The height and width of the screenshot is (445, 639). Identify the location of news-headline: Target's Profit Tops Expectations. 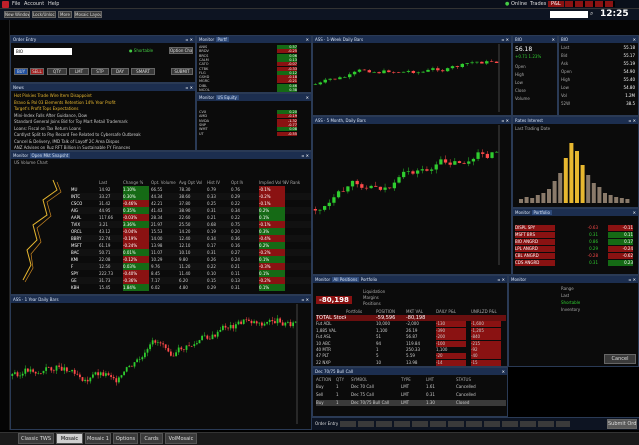
(46, 108).